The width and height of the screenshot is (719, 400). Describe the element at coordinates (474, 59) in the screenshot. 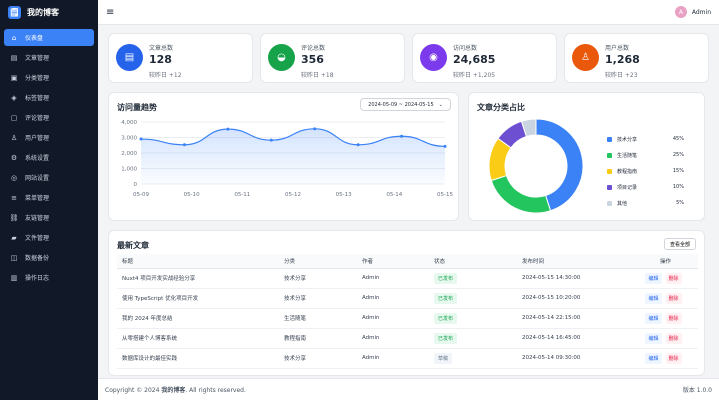

I see `stat-value: 24,685` at that location.